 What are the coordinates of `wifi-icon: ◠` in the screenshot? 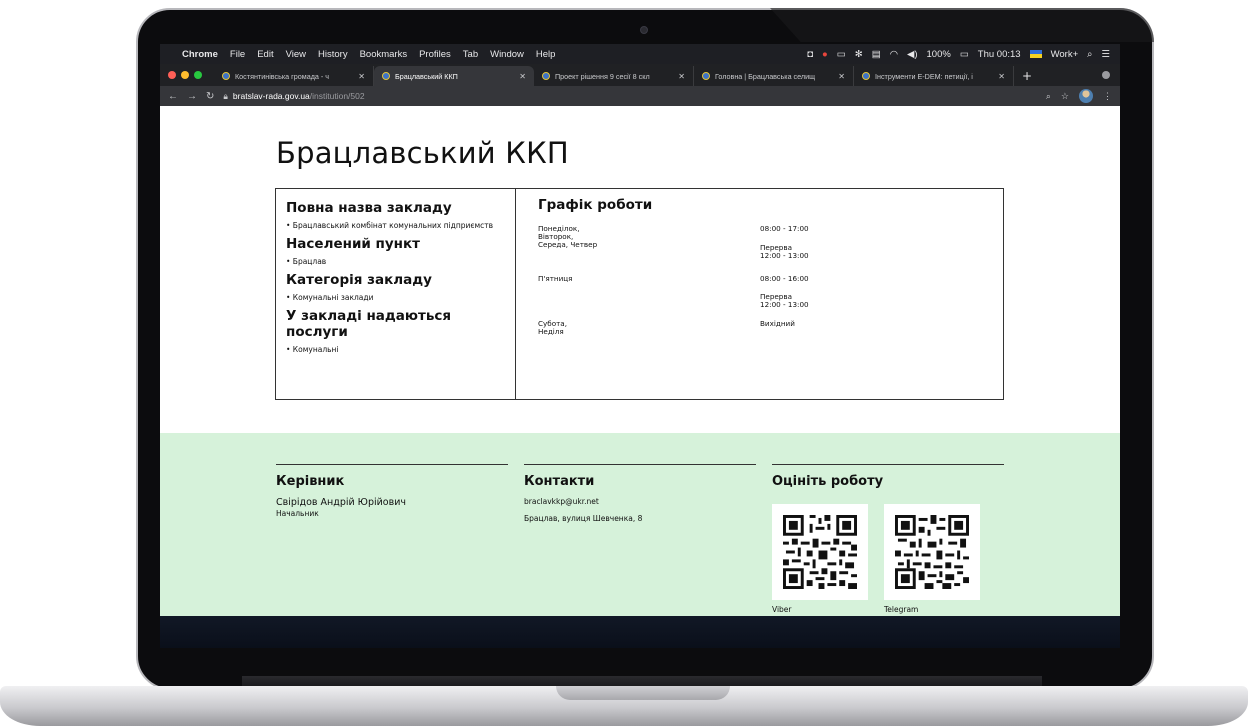 It's located at (894, 54).